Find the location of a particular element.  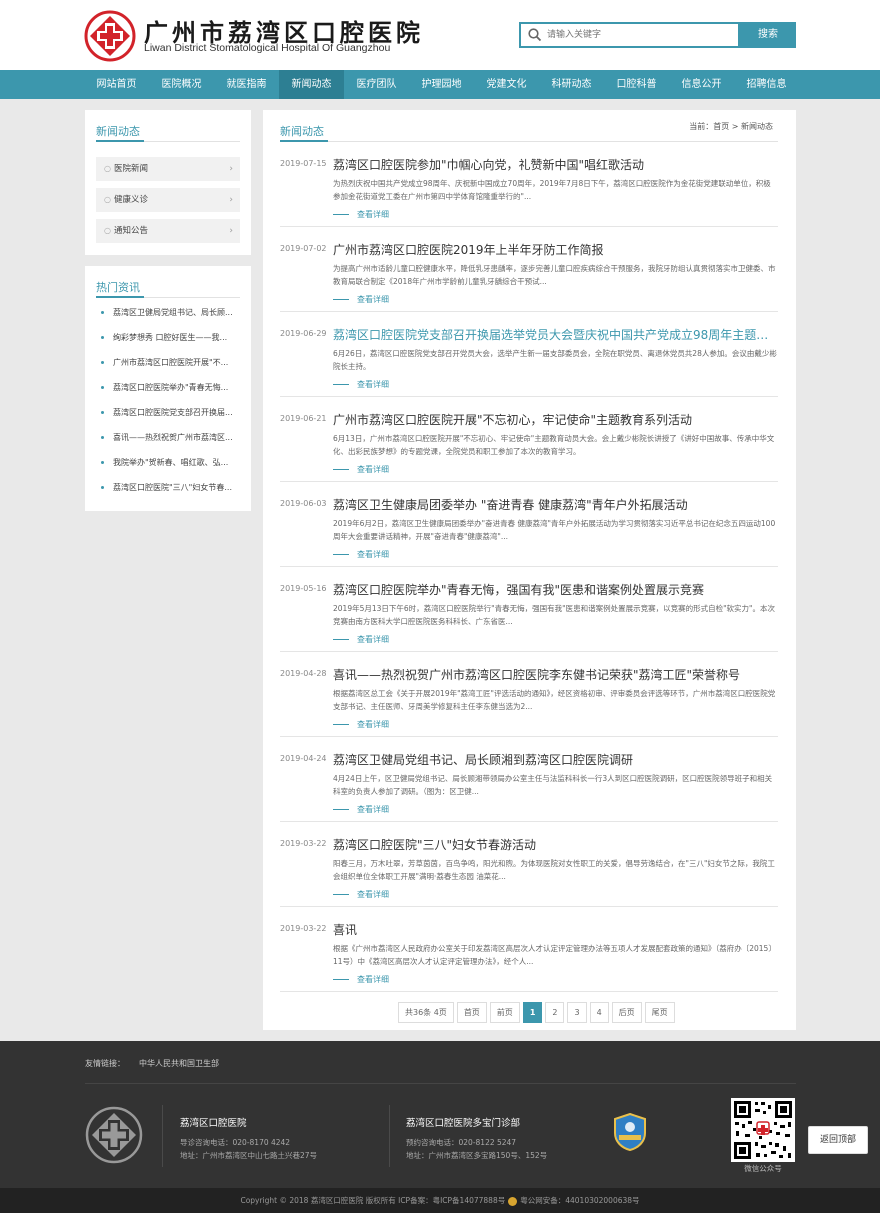

sidebar-item: ○ 健康义诊 › is located at coordinates (168, 200).